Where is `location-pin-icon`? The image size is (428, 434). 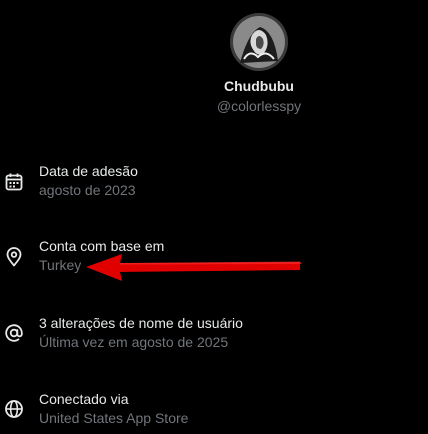
location-pin-icon is located at coordinates (14, 257).